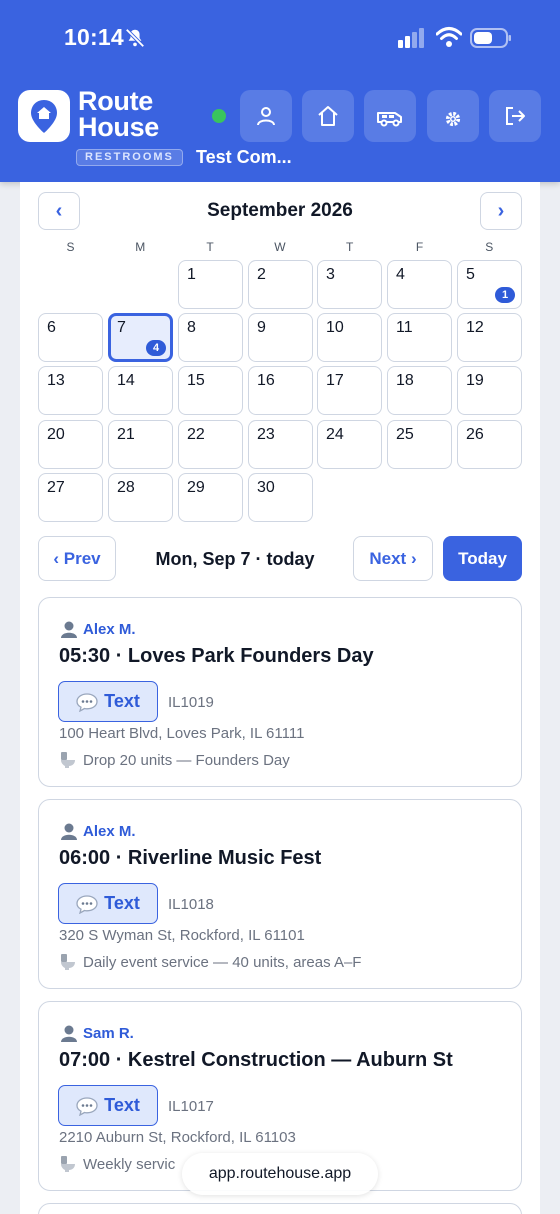 Image resolution: width=560 pixels, height=1214 pixels. What do you see at coordinates (482, 558) in the screenshot?
I see `today-button: Today` at bounding box center [482, 558].